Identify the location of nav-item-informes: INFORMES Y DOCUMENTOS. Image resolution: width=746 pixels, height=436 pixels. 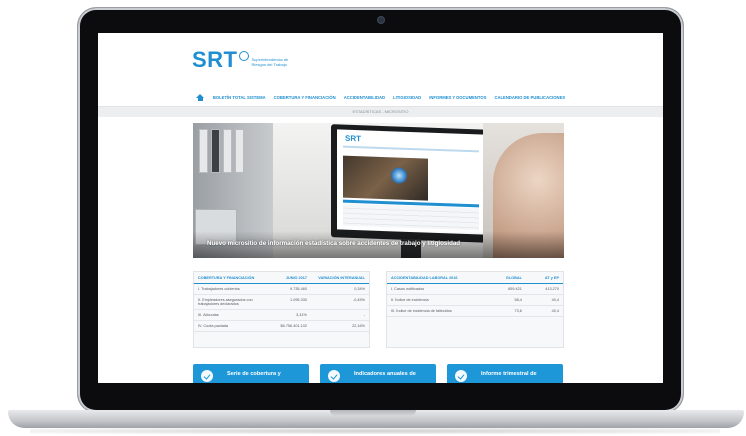
(457, 97).